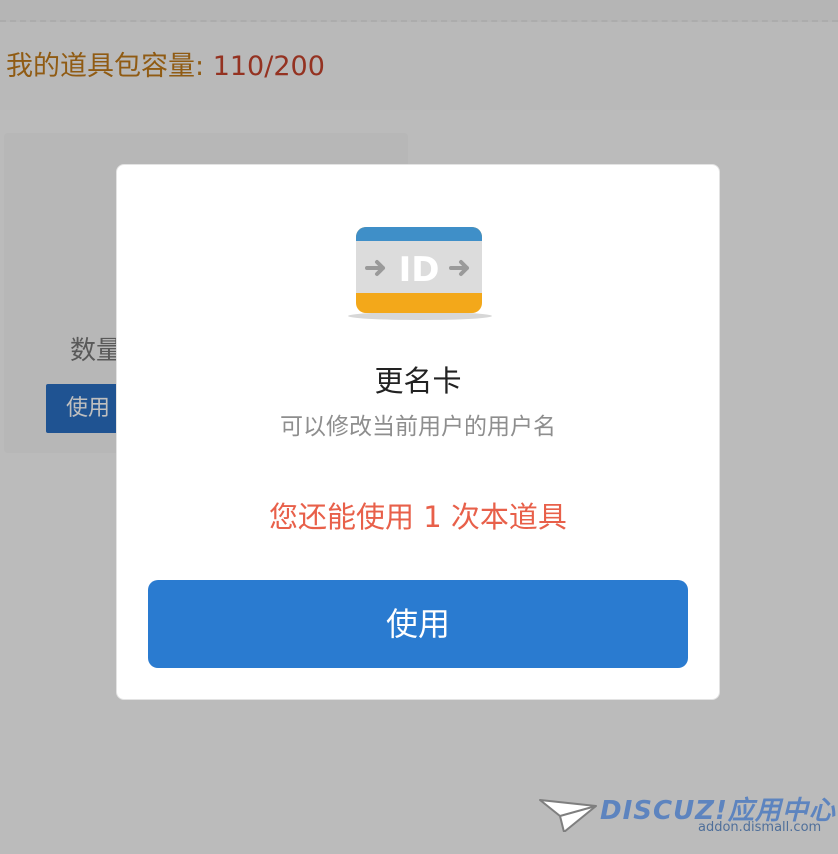 The width and height of the screenshot is (838, 854). I want to click on id-card-icon: ID, so click(420, 273).